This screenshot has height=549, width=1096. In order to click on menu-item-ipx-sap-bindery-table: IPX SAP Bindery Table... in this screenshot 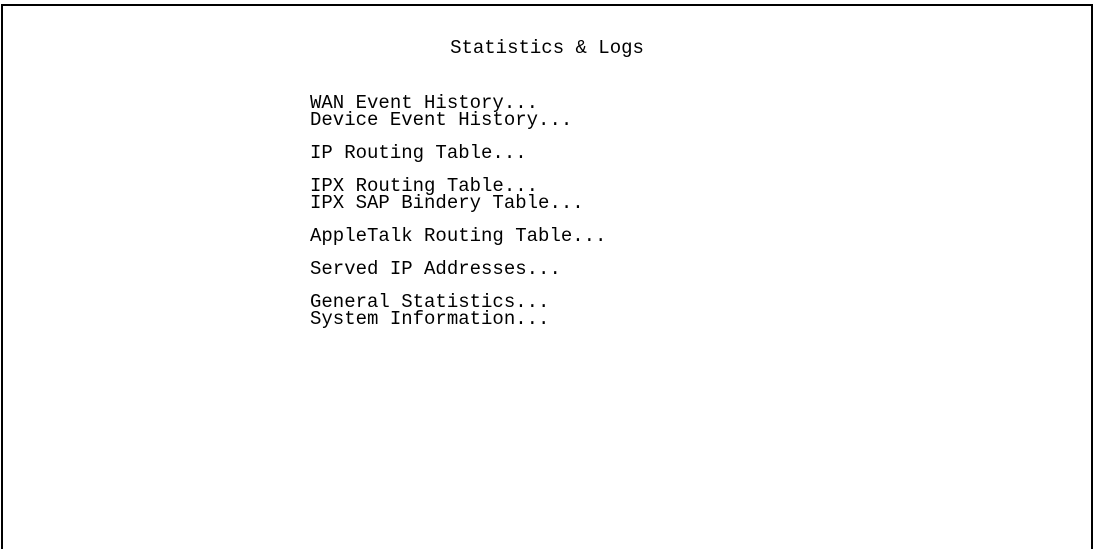, I will do `click(458, 203)`.